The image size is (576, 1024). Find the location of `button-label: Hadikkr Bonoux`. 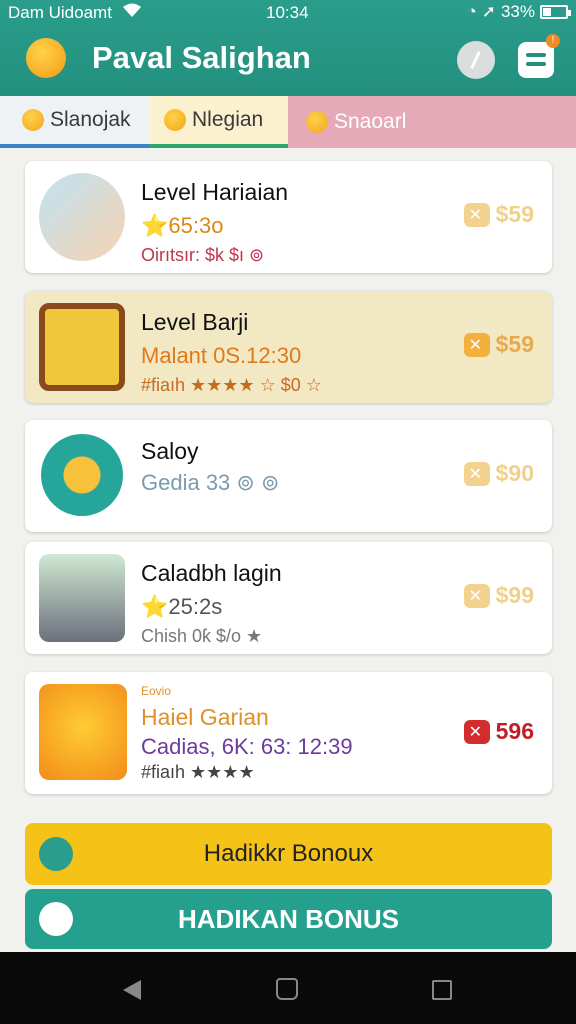

button-label: Hadikkr Bonoux is located at coordinates (288, 853).